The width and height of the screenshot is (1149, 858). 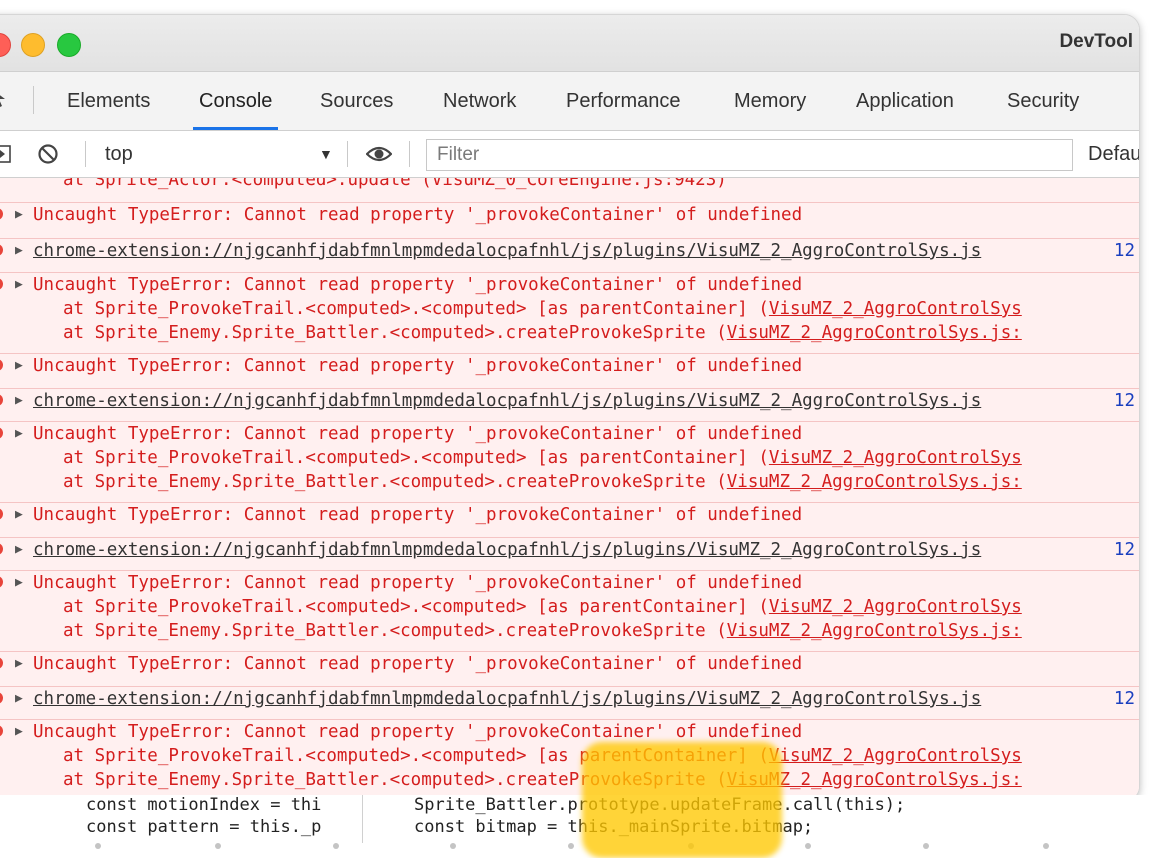 I want to click on tab-security: Security, so click(x=1043, y=101).